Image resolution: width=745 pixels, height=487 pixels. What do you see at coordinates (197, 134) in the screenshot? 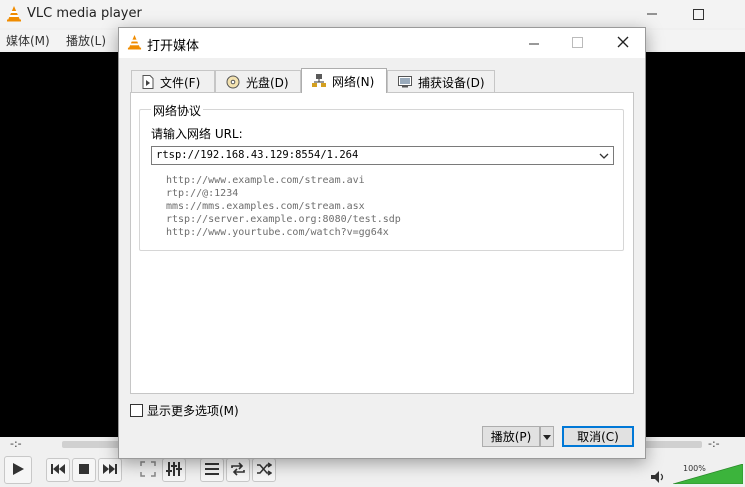
I see `url-label: 请输入网络 URL:` at bounding box center [197, 134].